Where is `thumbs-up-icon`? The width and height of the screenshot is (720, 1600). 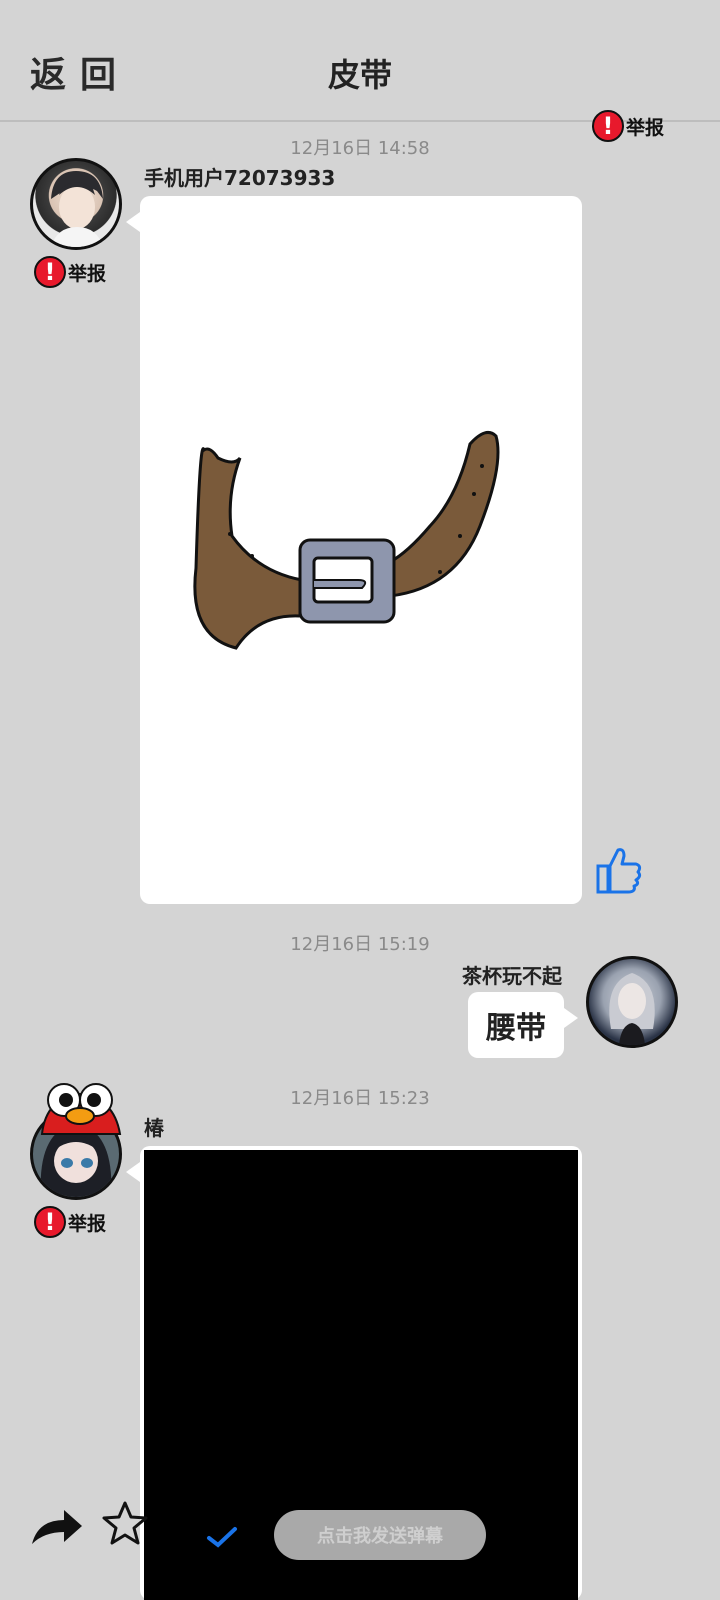 thumbs-up-icon is located at coordinates (619, 872).